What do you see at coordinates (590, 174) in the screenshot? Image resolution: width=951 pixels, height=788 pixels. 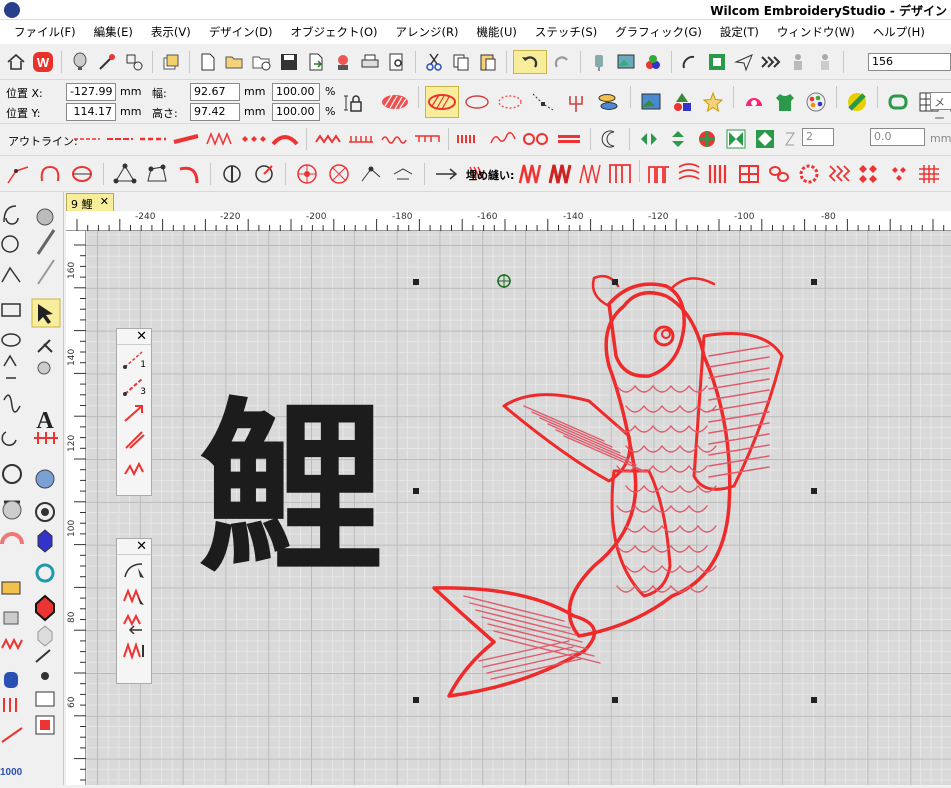 I see `fill-zigzag-icon` at bounding box center [590, 174].